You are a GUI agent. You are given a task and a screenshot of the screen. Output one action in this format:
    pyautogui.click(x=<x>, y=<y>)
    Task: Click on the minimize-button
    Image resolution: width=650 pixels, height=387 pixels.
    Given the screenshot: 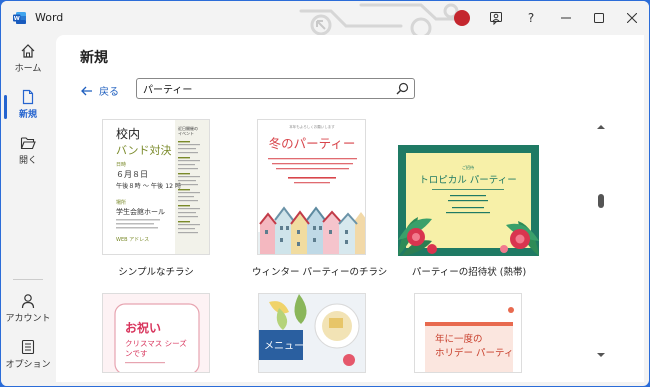 What is the action you would take?
    pyautogui.click(x=566, y=18)
    